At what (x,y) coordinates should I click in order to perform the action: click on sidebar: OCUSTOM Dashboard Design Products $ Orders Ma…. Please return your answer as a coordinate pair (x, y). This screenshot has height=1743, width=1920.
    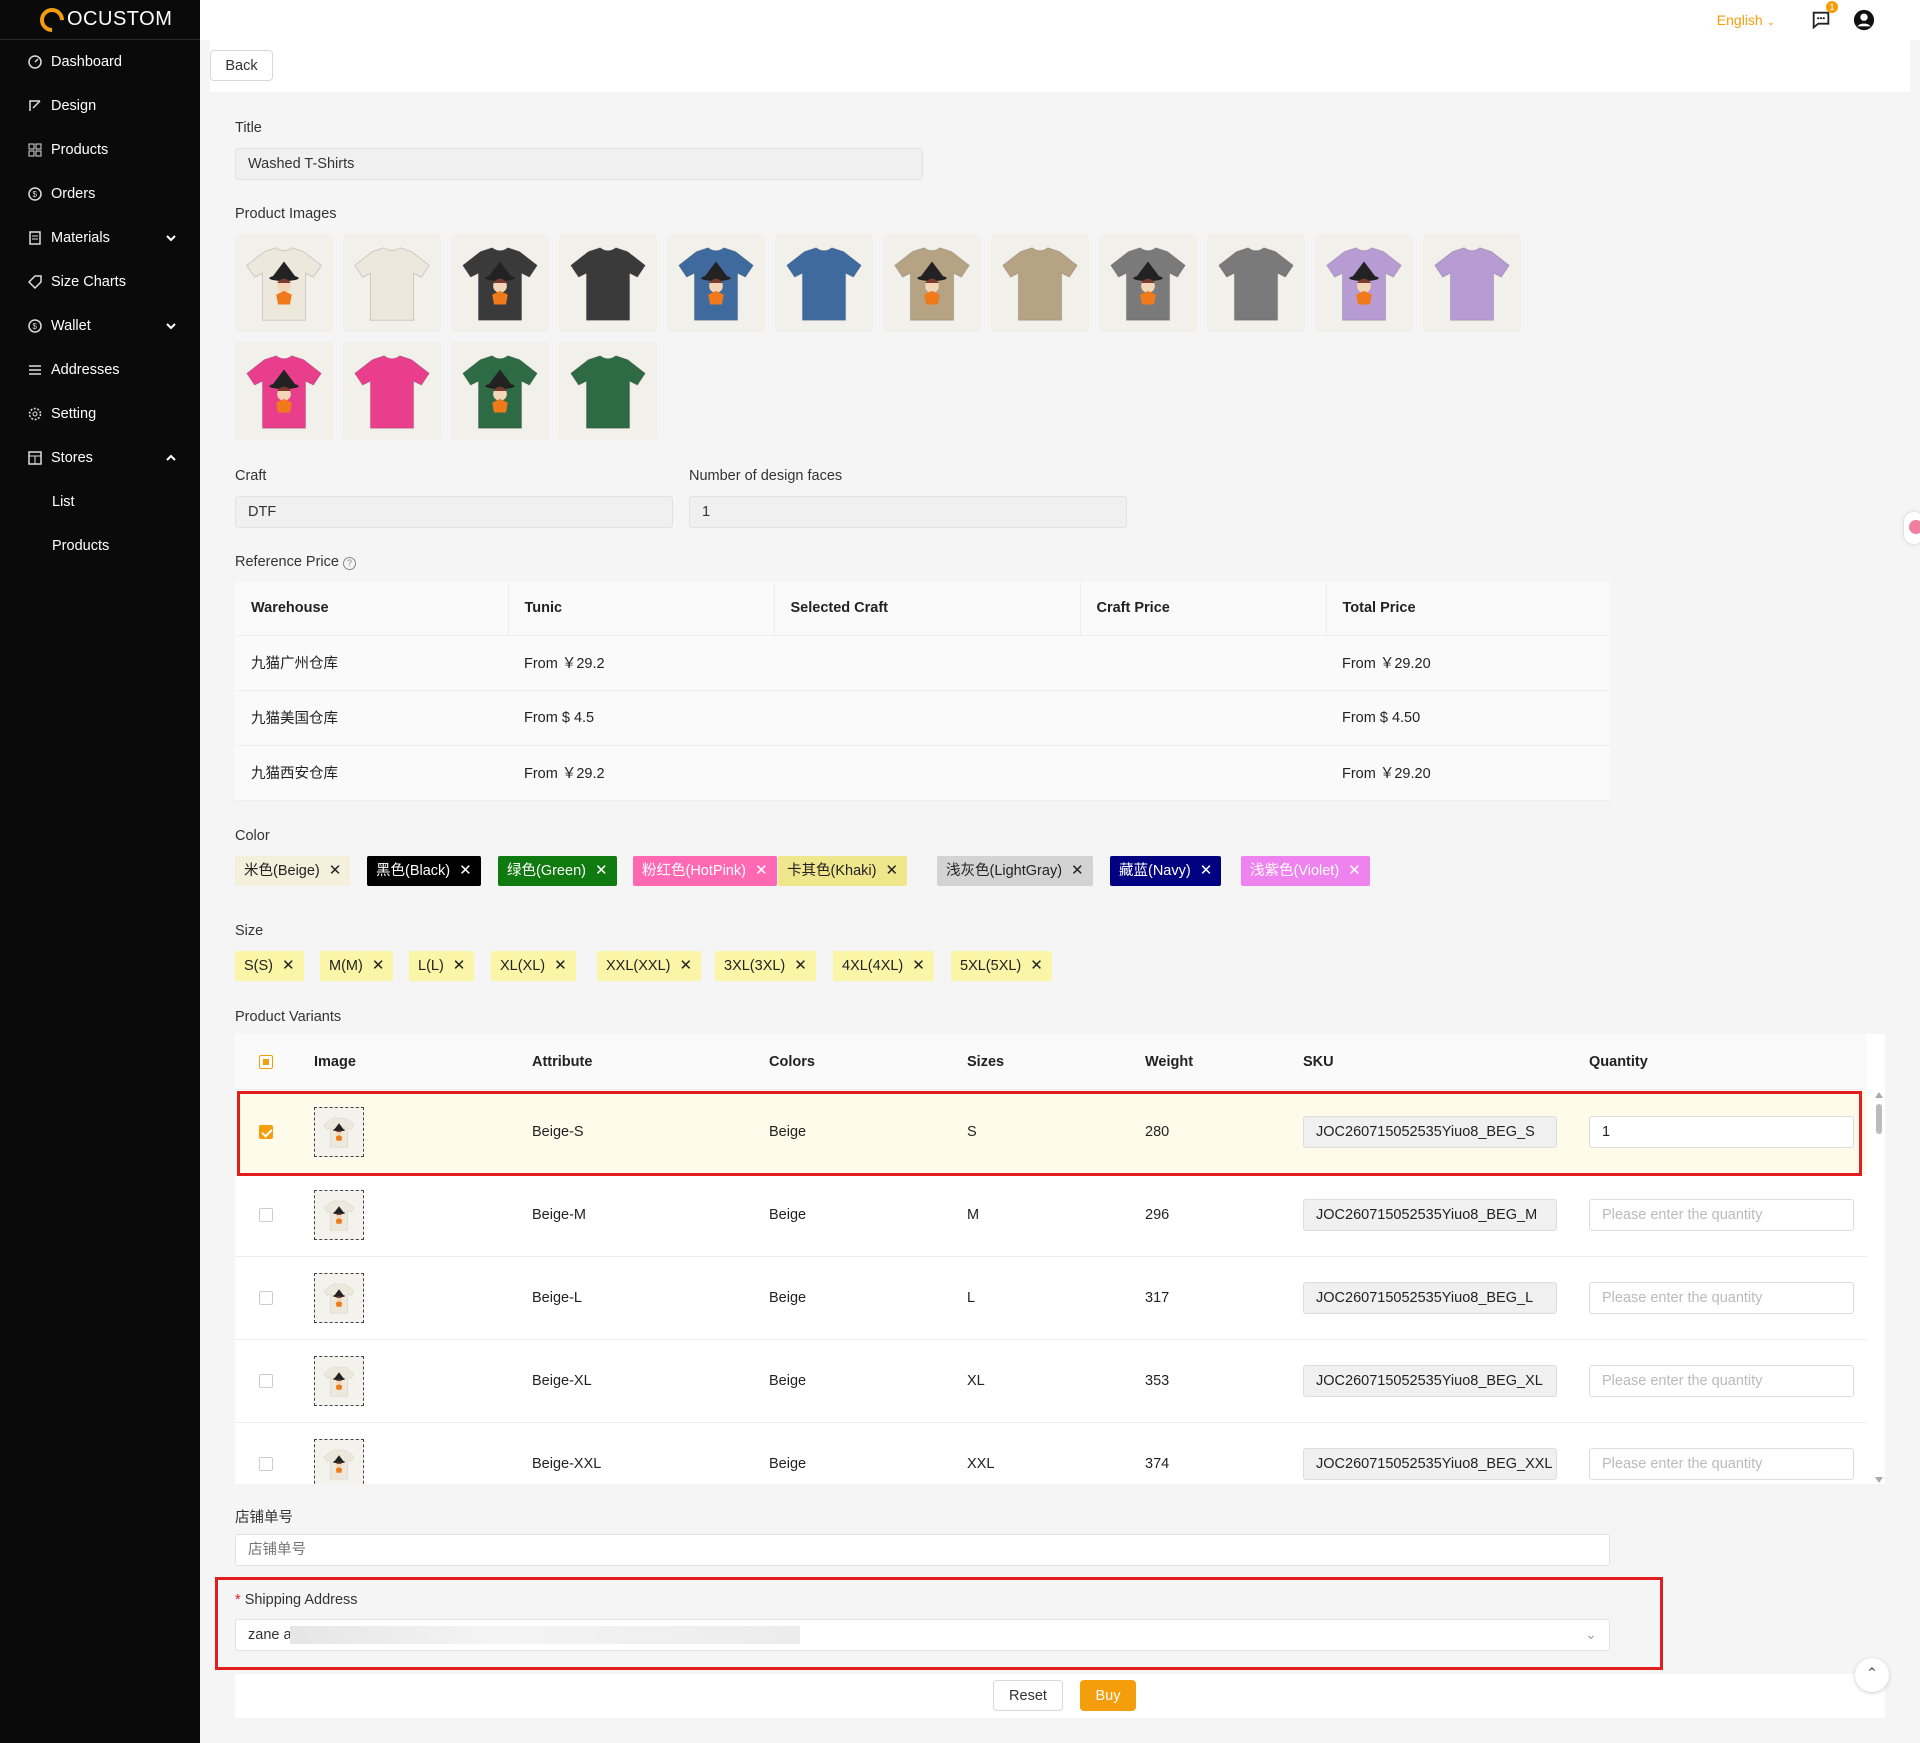
    Looking at the image, I should click on (100, 871).